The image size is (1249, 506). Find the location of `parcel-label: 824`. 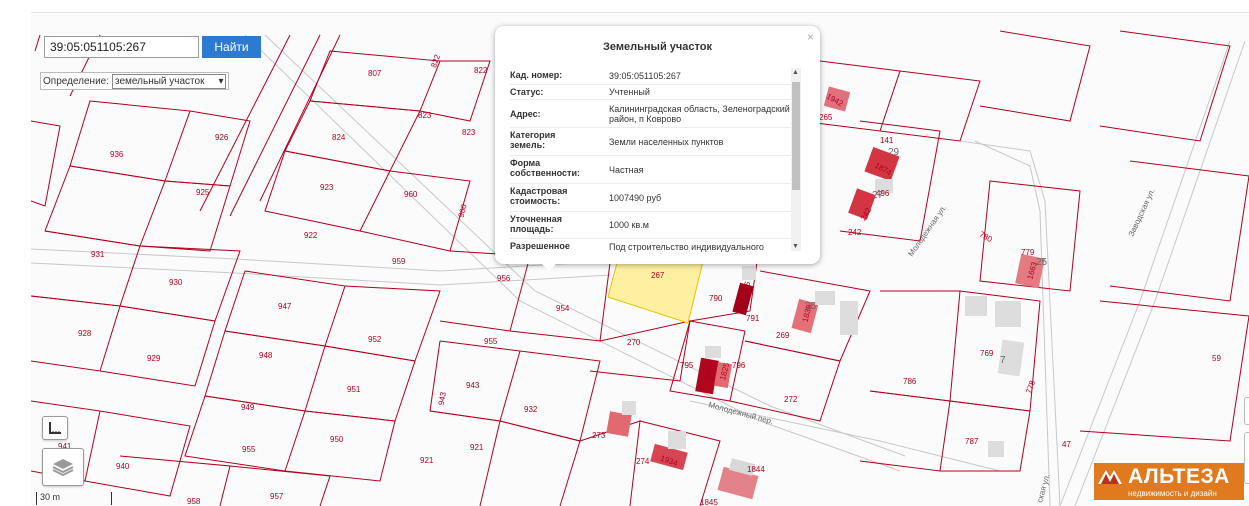

parcel-label: 824 is located at coordinates (339, 137).